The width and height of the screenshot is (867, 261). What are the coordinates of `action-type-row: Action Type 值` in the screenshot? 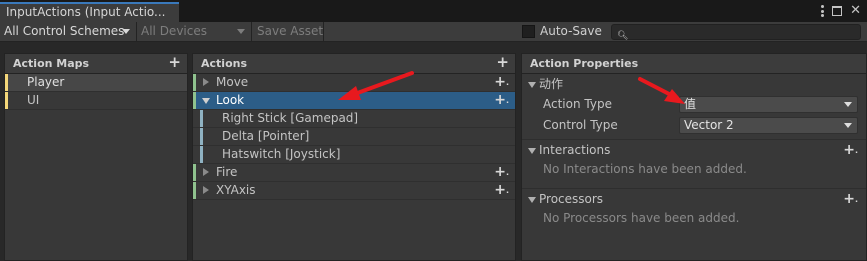 It's located at (694, 104).